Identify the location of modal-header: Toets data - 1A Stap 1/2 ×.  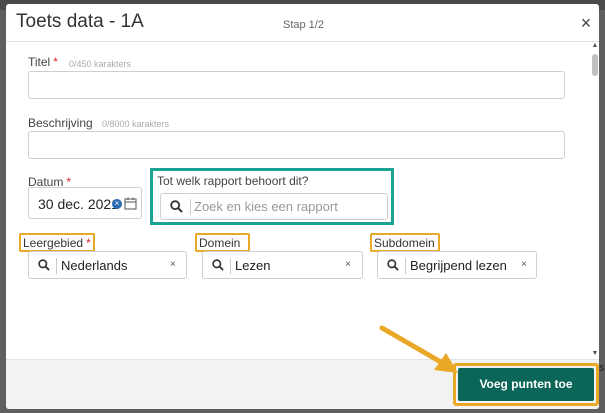
(302, 23).